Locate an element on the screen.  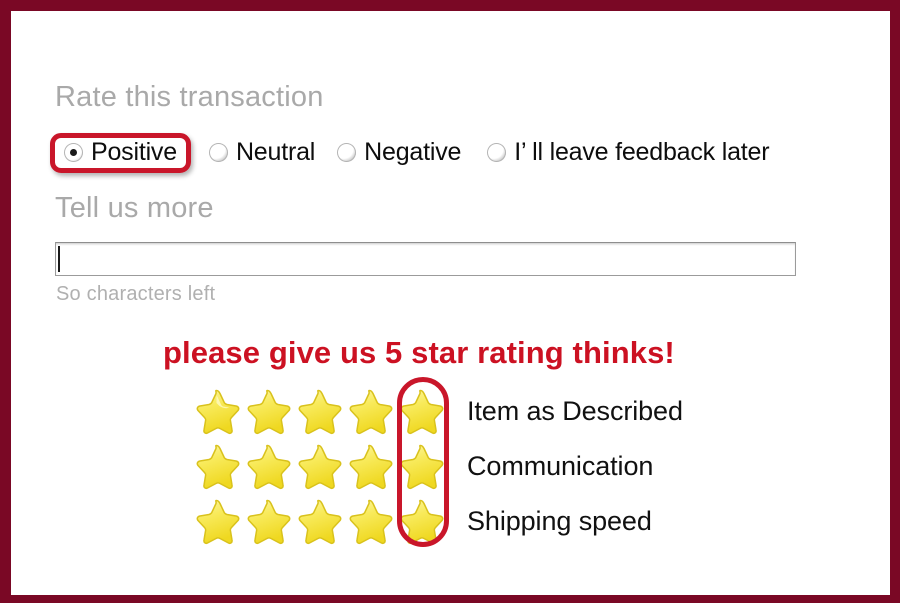
frame-border-top is located at coordinates (450, 5).